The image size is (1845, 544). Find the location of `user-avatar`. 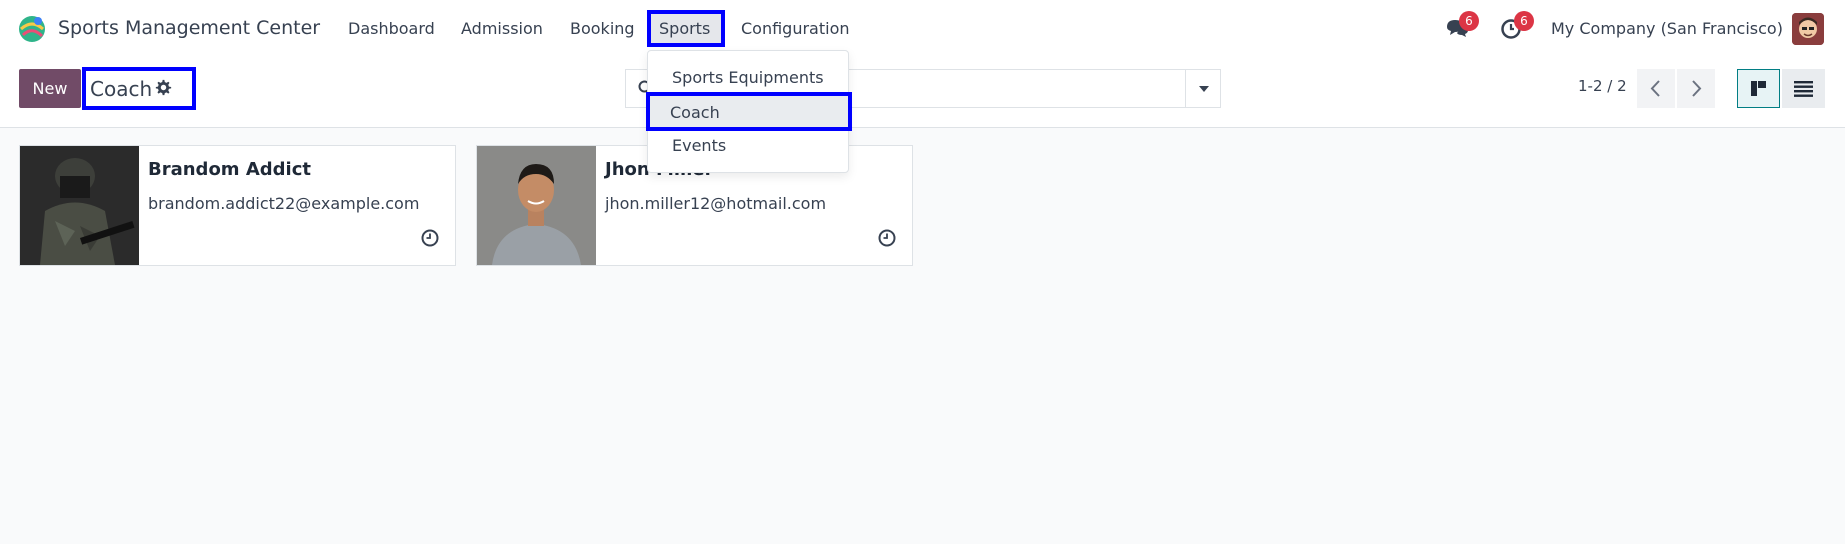

user-avatar is located at coordinates (1808, 29).